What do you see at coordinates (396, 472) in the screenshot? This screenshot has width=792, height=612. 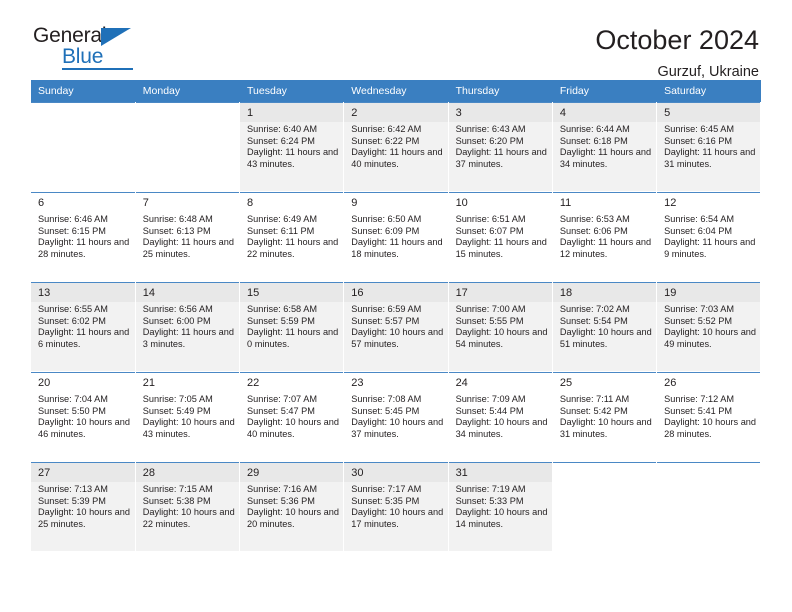 I see `day-number: 30` at bounding box center [396, 472].